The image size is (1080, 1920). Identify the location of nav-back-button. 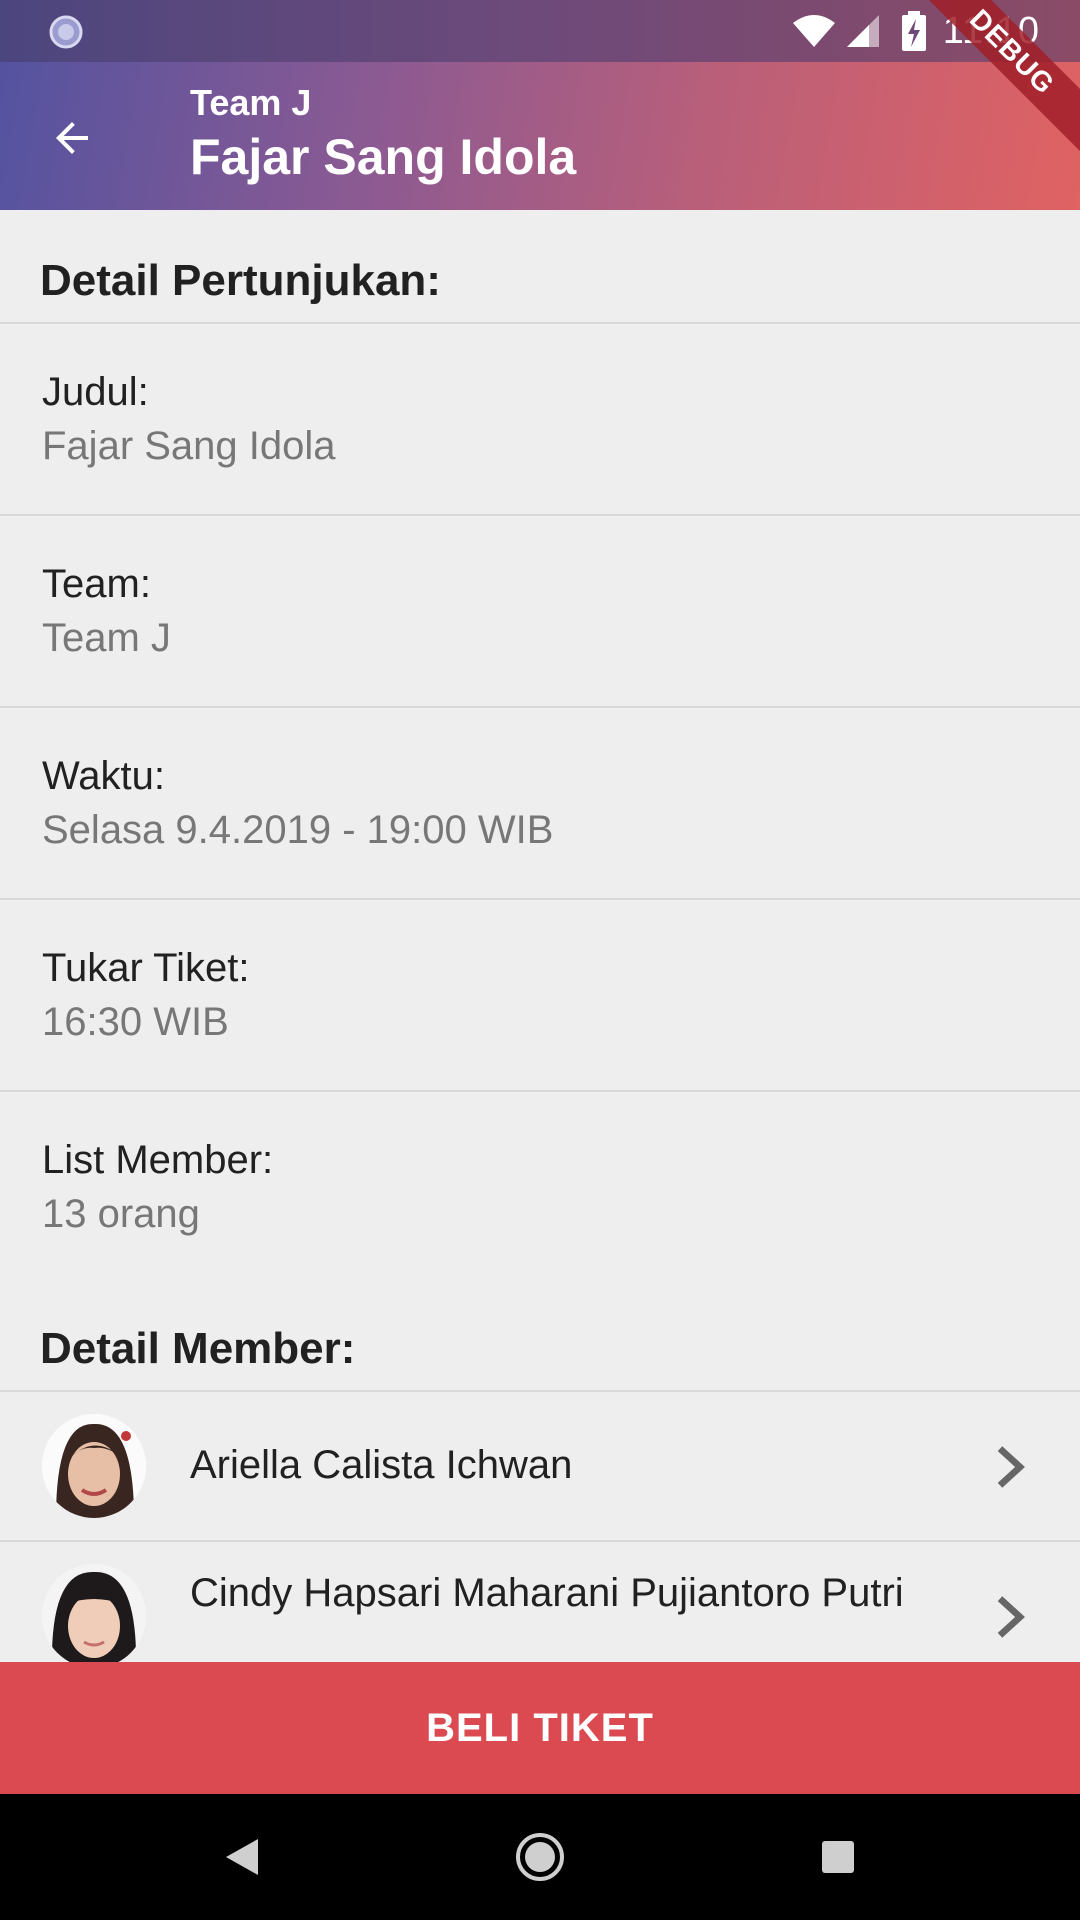
(242, 1857).